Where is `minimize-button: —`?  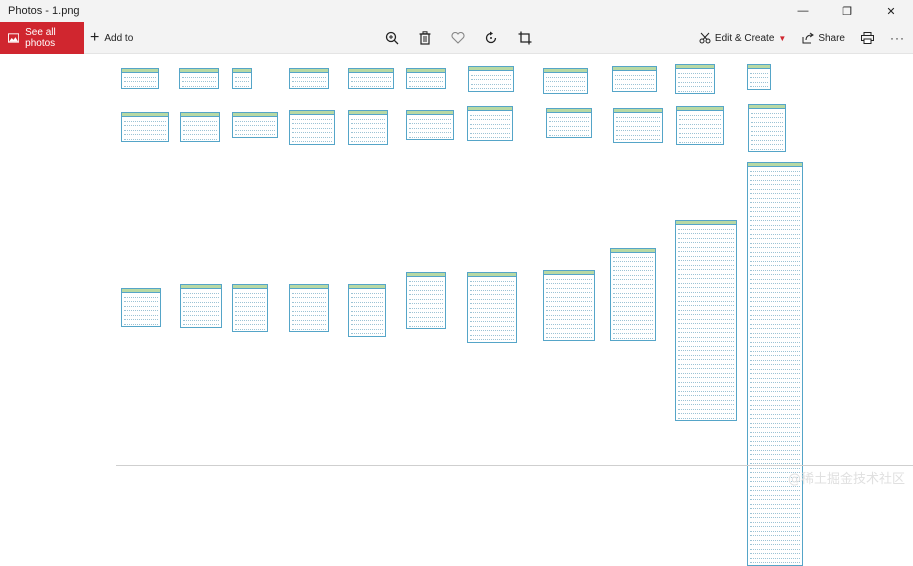 minimize-button: — is located at coordinates (803, 11).